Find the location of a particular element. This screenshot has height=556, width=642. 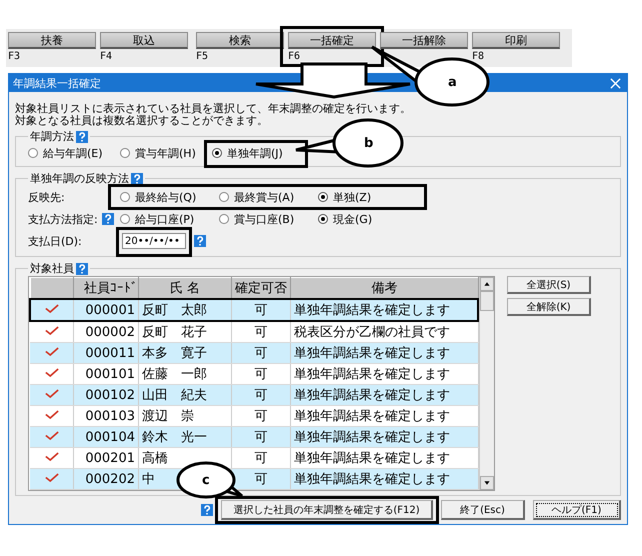

radio-option: 賞与年調(H) is located at coordinates (158, 153).